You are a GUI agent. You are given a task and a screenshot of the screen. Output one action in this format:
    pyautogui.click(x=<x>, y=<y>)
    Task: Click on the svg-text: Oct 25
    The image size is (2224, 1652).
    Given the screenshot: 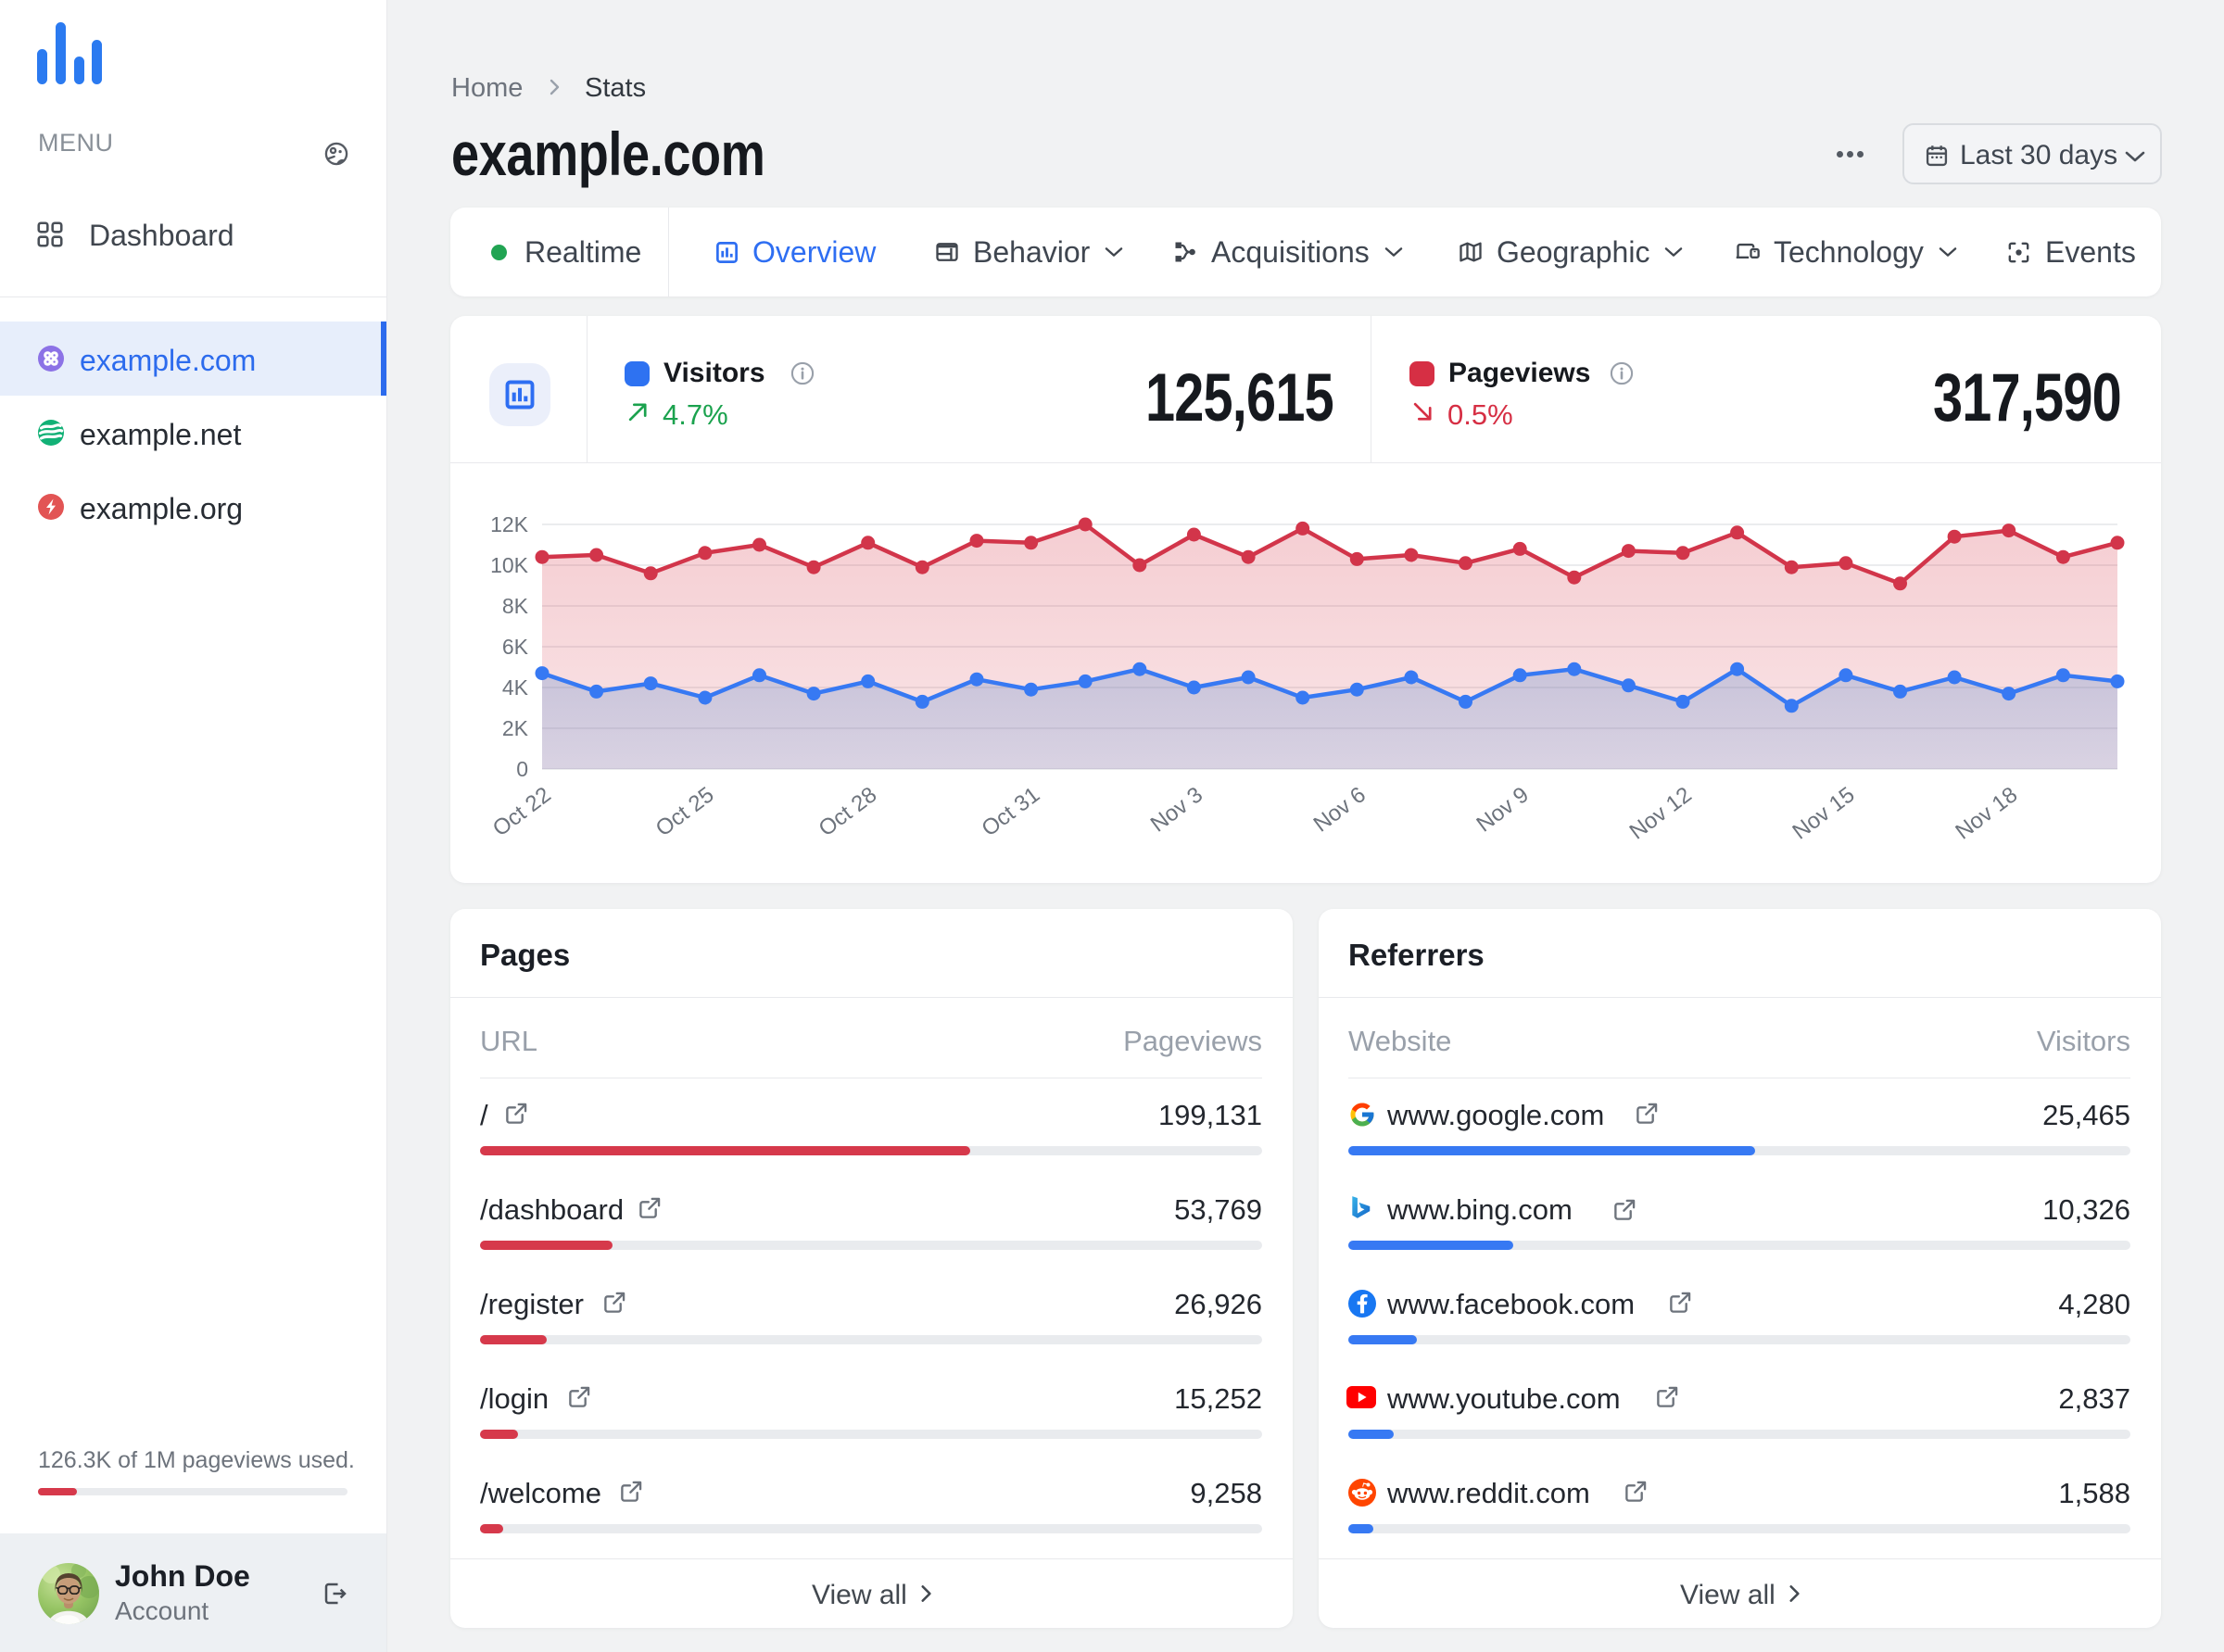 What is the action you would take?
    pyautogui.click(x=685, y=812)
    